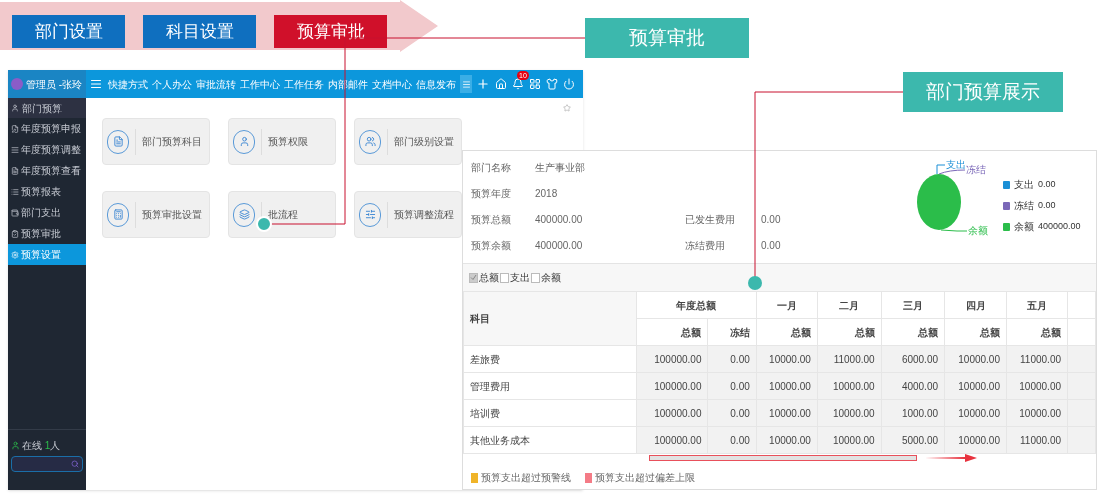  I want to click on table-cell: 管理费用, so click(550, 386).